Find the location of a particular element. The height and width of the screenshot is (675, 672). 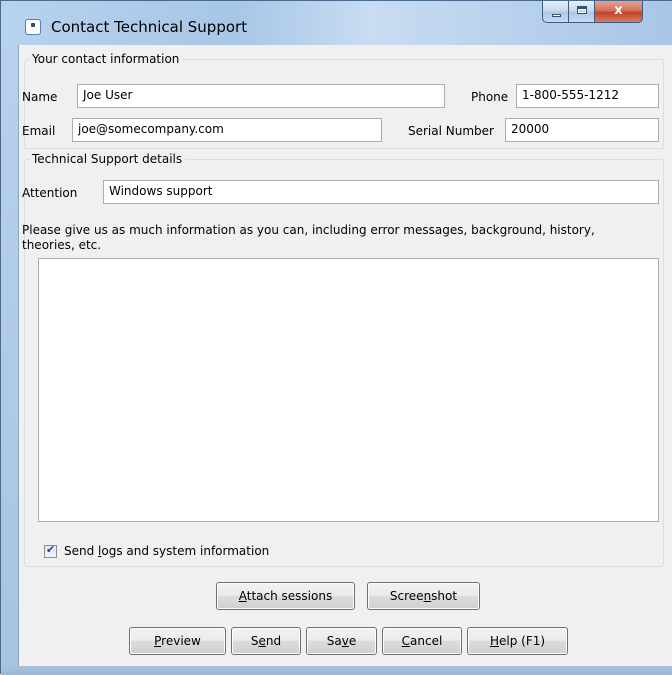

serial-number-label: Serial Number is located at coordinates (451, 131).